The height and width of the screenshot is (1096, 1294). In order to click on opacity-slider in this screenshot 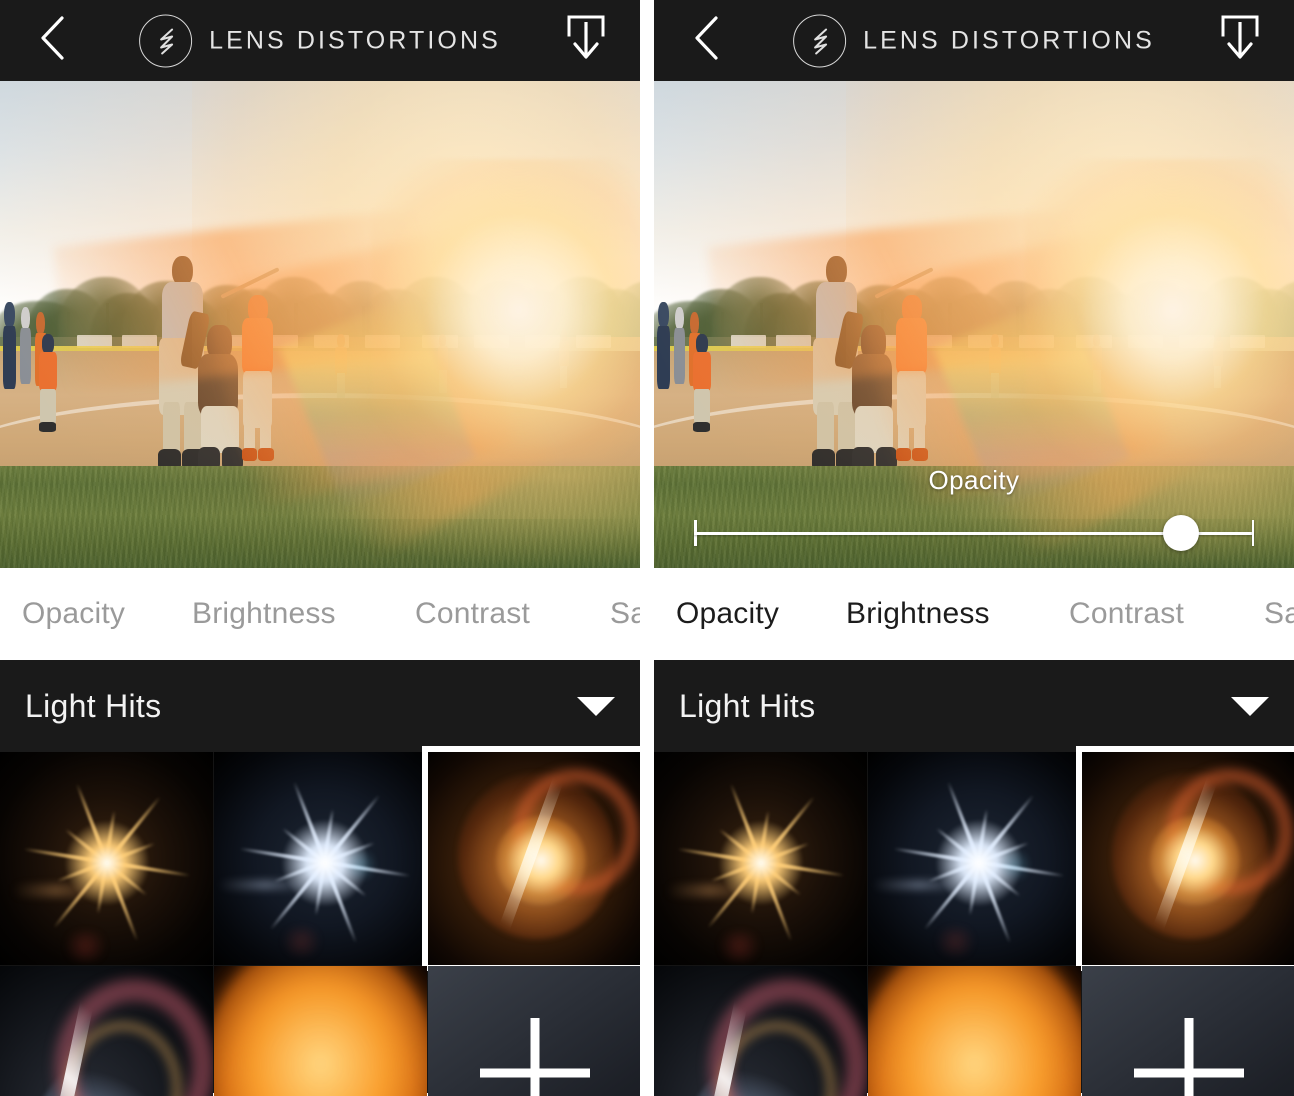, I will do `click(974, 533)`.